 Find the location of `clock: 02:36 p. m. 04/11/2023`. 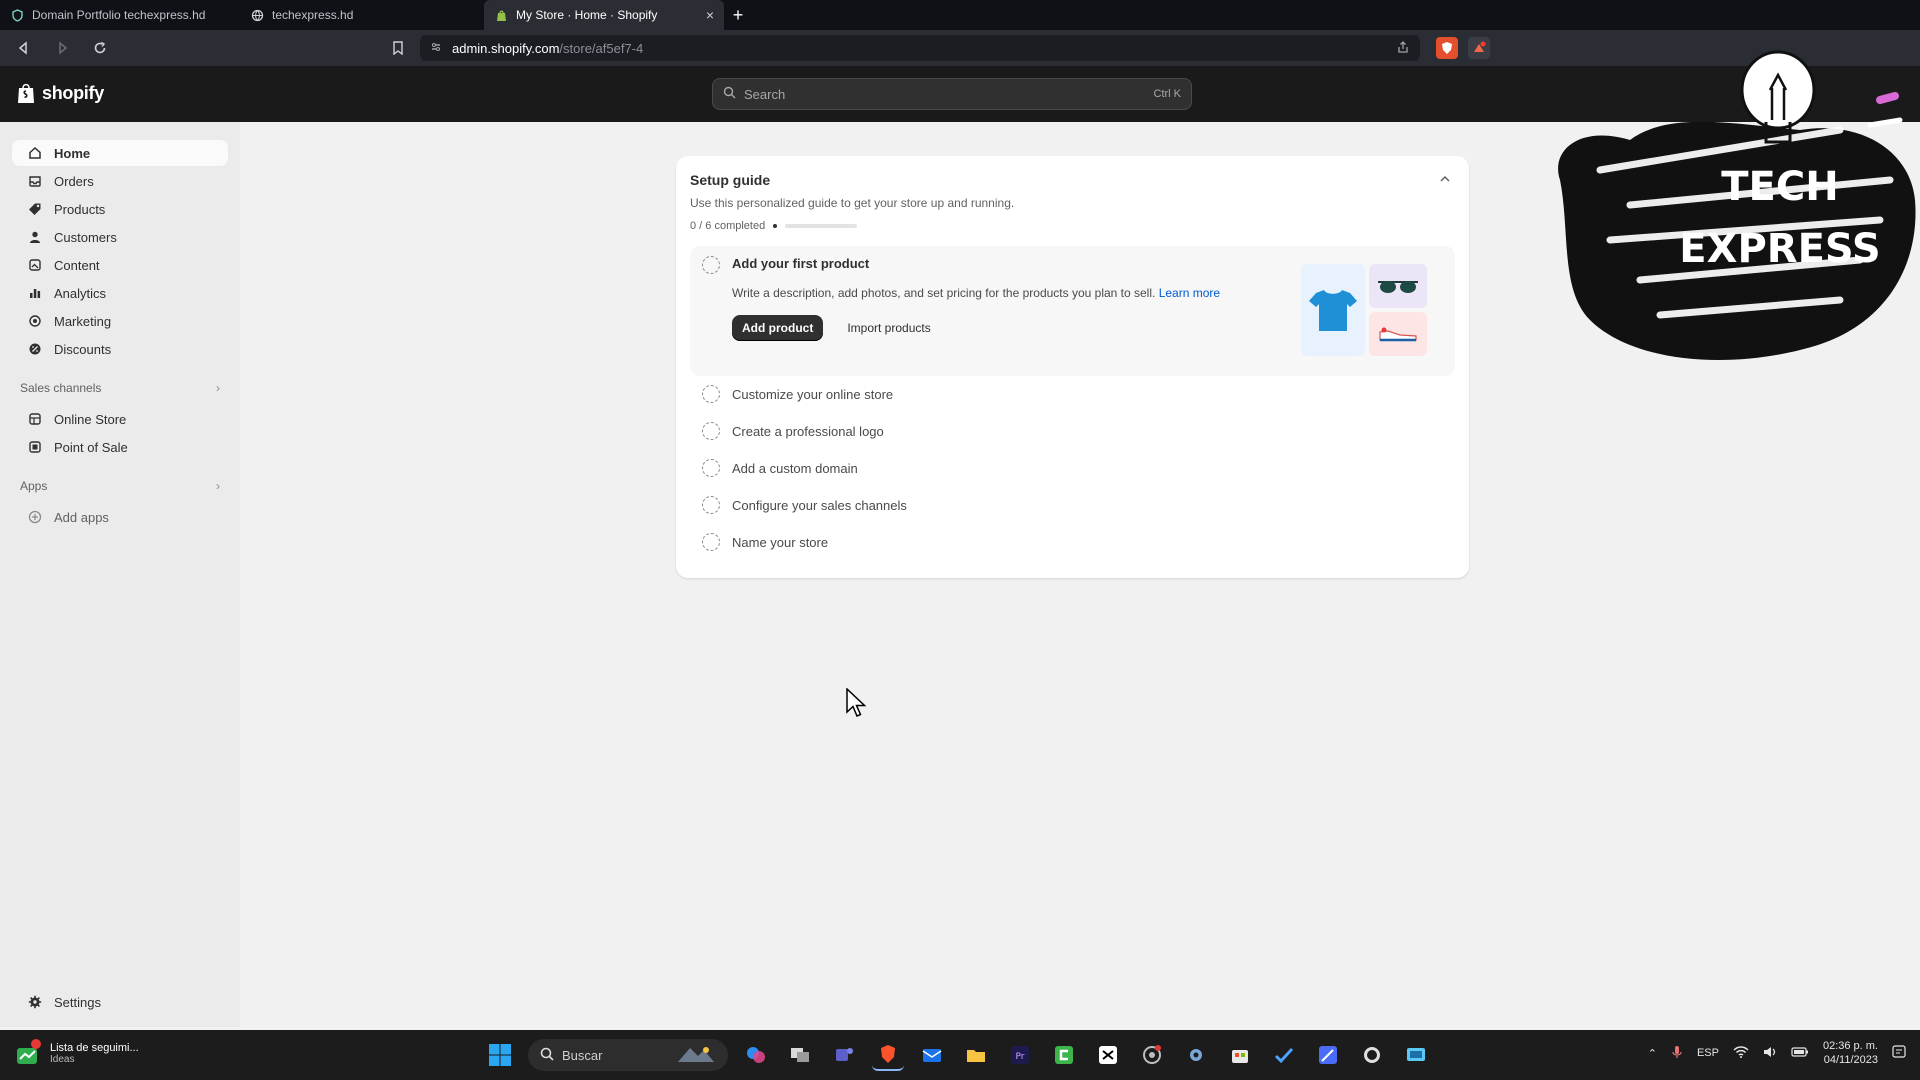

clock: 02:36 p. m. 04/11/2023 is located at coordinates (1850, 1053).